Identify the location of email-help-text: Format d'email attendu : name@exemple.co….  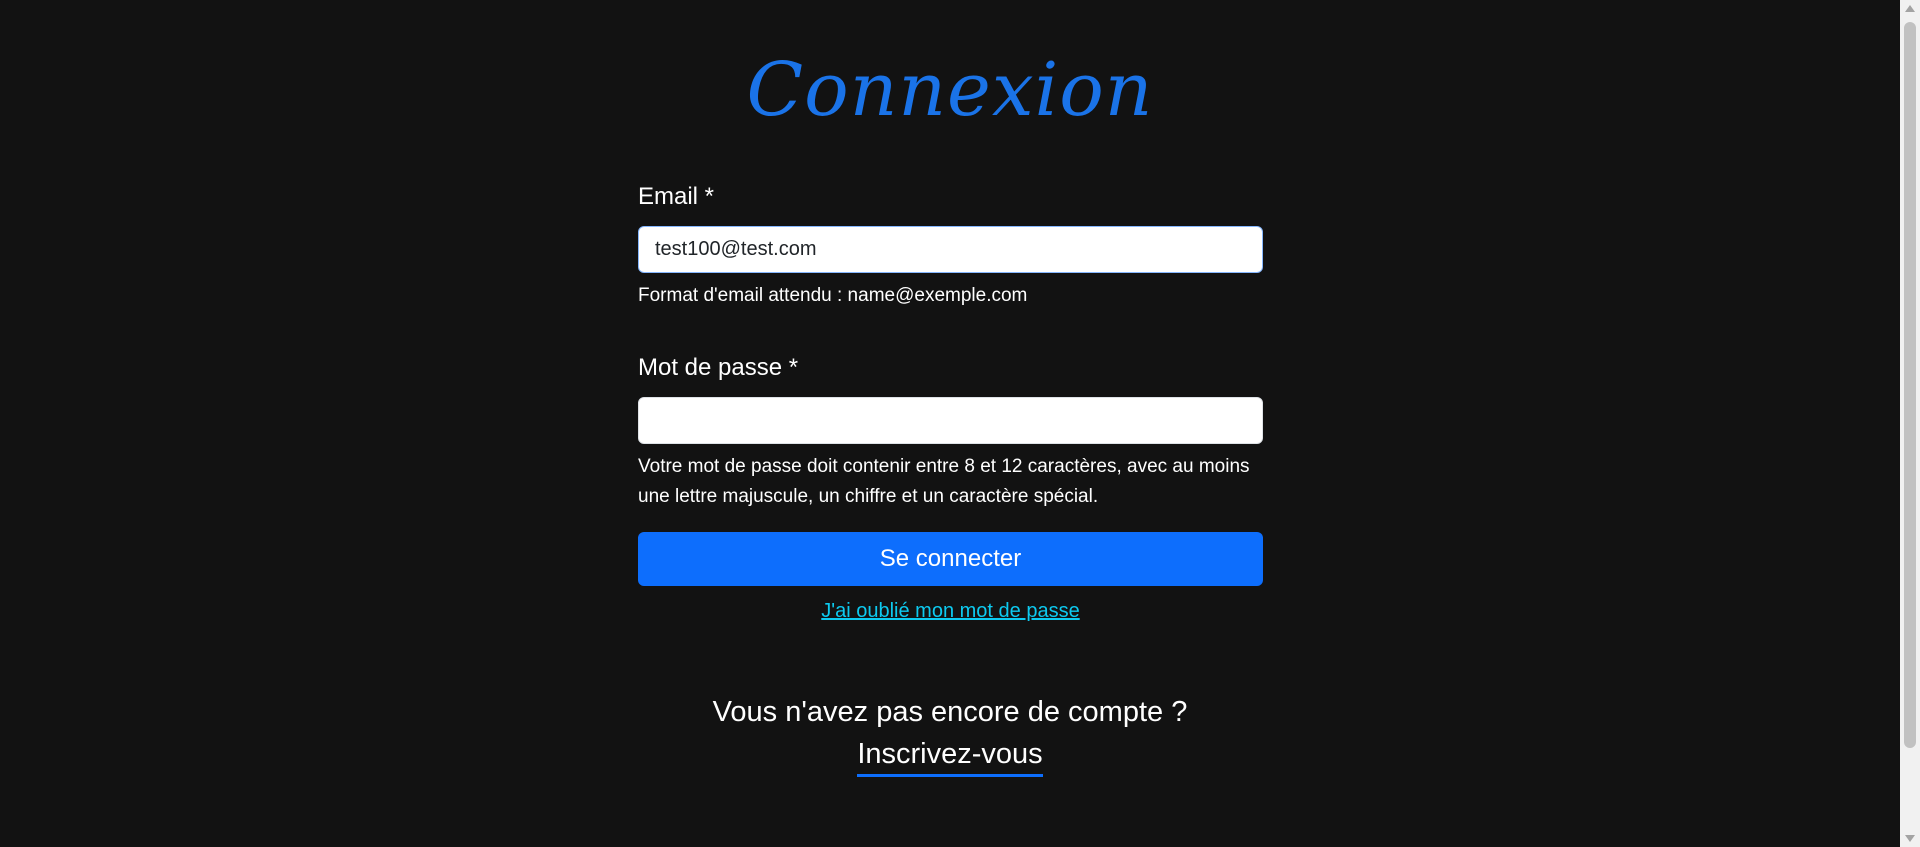
(833, 295).